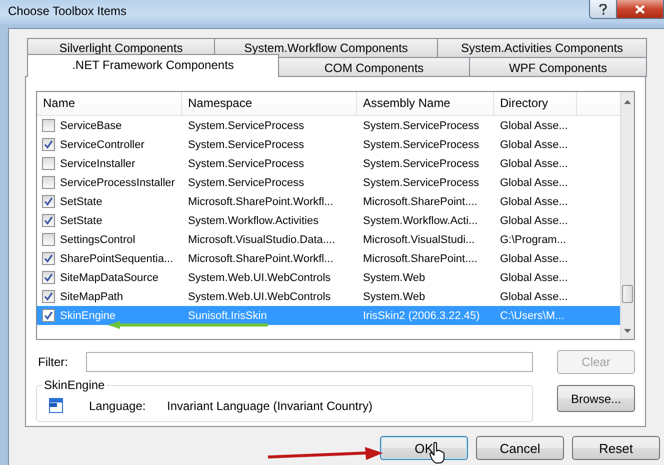 The image size is (664, 465). What do you see at coordinates (74, 385) in the screenshot?
I see `group-title: SkinEngine` at bounding box center [74, 385].